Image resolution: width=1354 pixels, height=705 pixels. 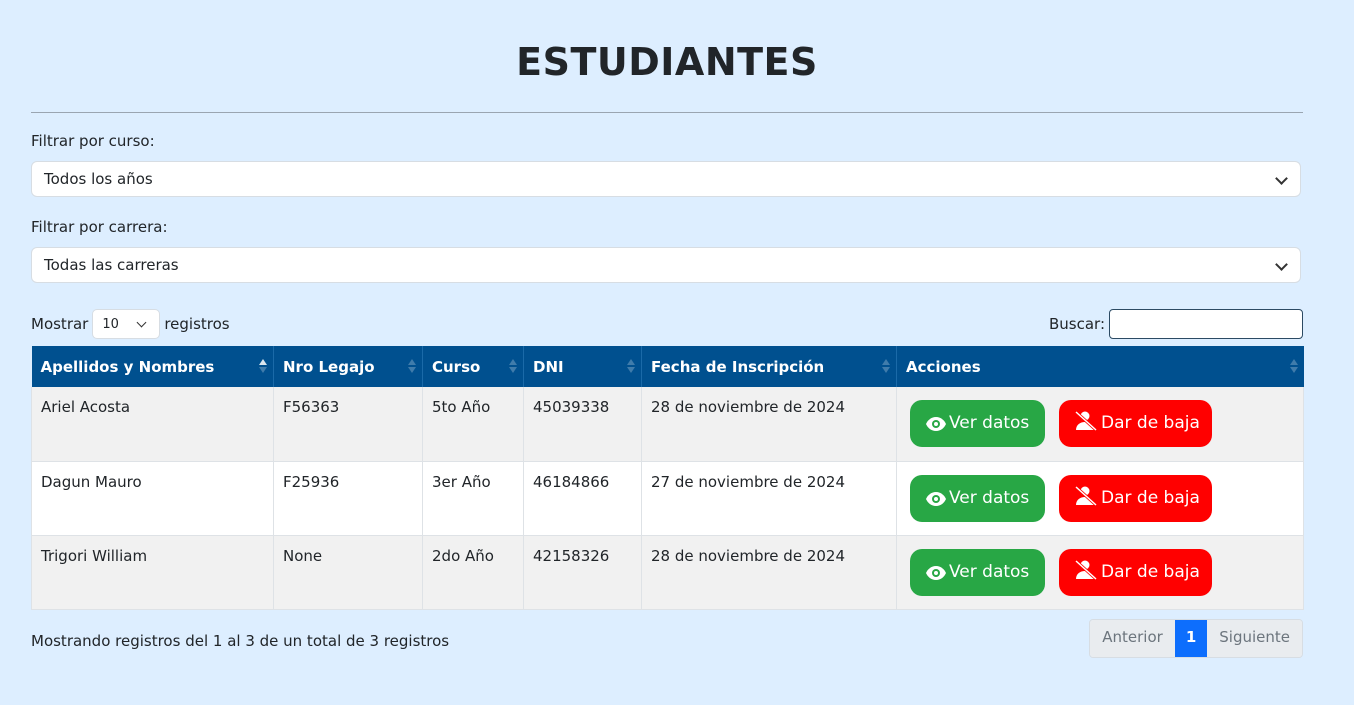 I want to click on pagination: Anterior 1 Siguiente, so click(x=1196, y=638).